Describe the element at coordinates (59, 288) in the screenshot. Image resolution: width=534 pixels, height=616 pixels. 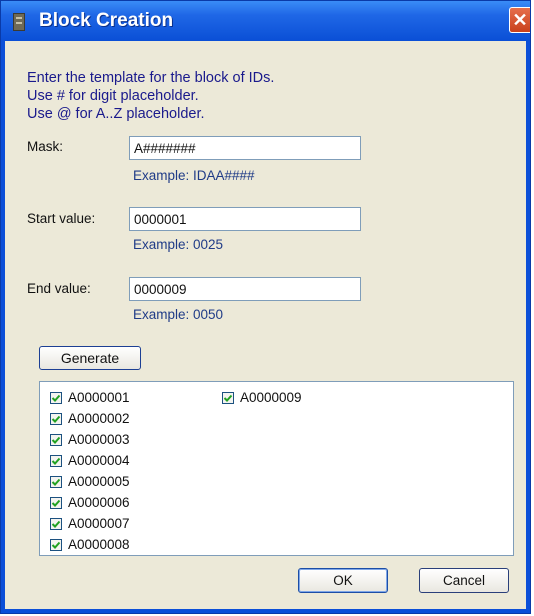
I see `end-value-label: End value:` at that location.